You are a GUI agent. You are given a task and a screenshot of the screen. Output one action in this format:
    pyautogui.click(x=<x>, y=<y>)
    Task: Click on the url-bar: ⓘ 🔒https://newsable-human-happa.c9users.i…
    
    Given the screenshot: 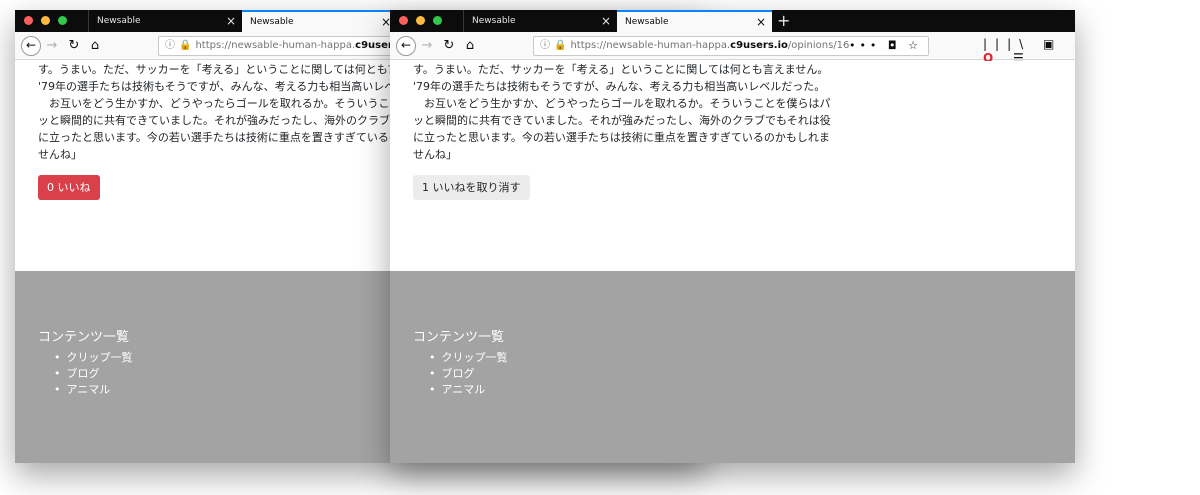 What is the action you would take?
    pyautogui.click(x=731, y=46)
    